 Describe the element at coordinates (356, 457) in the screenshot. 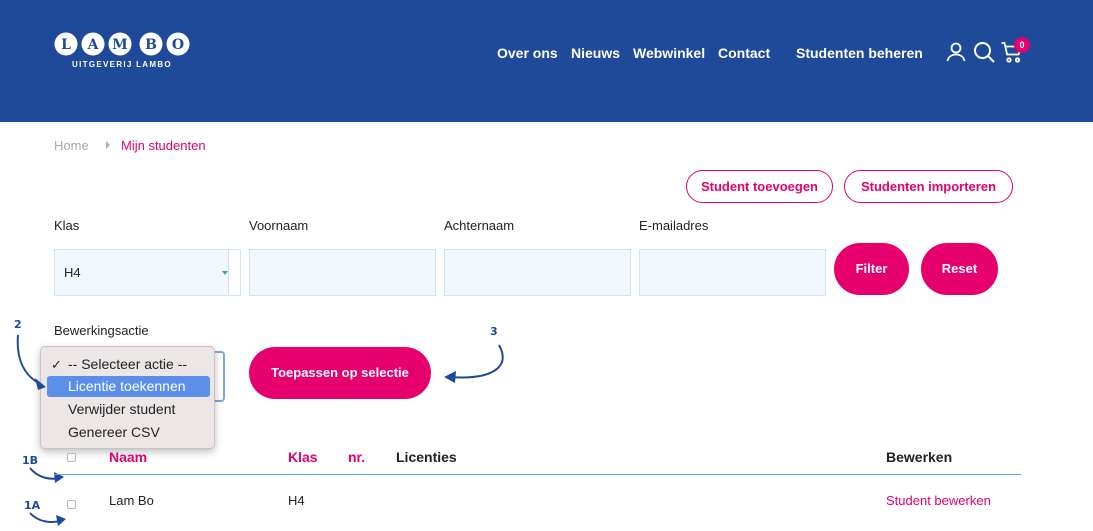

I see `col-header-nr: nr.` at that location.